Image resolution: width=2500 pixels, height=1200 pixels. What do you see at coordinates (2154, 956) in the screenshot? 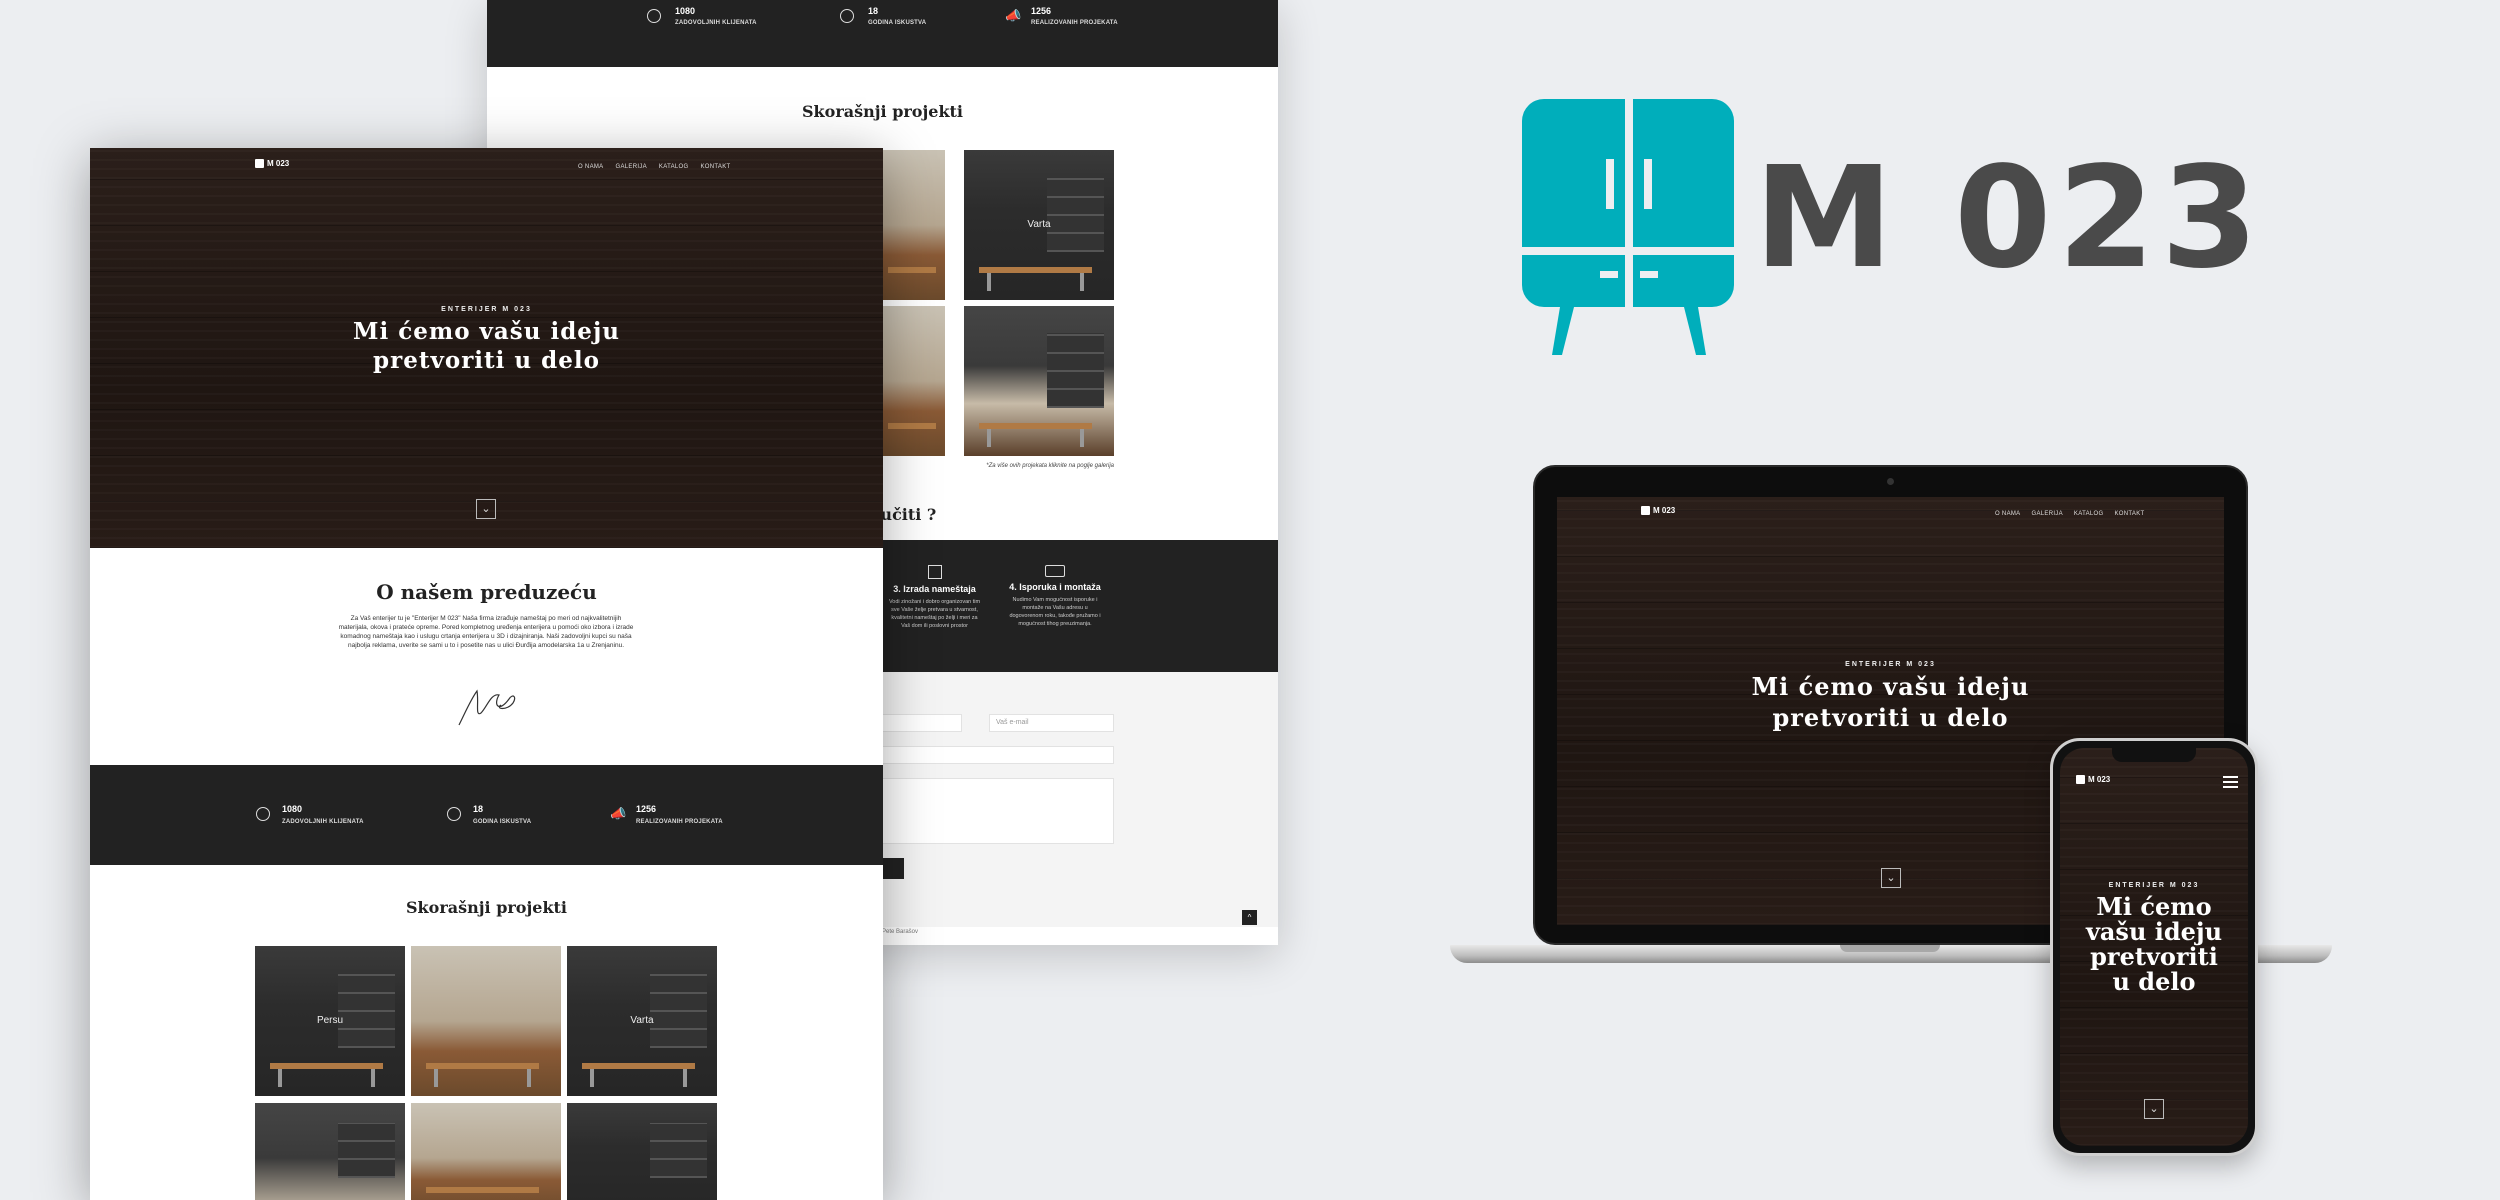
I see `hero-title-line3: pretvoriti` at bounding box center [2154, 956].